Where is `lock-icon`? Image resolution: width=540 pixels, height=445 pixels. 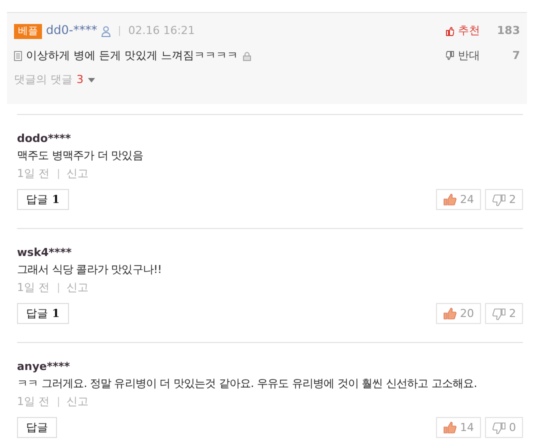 lock-icon is located at coordinates (247, 55).